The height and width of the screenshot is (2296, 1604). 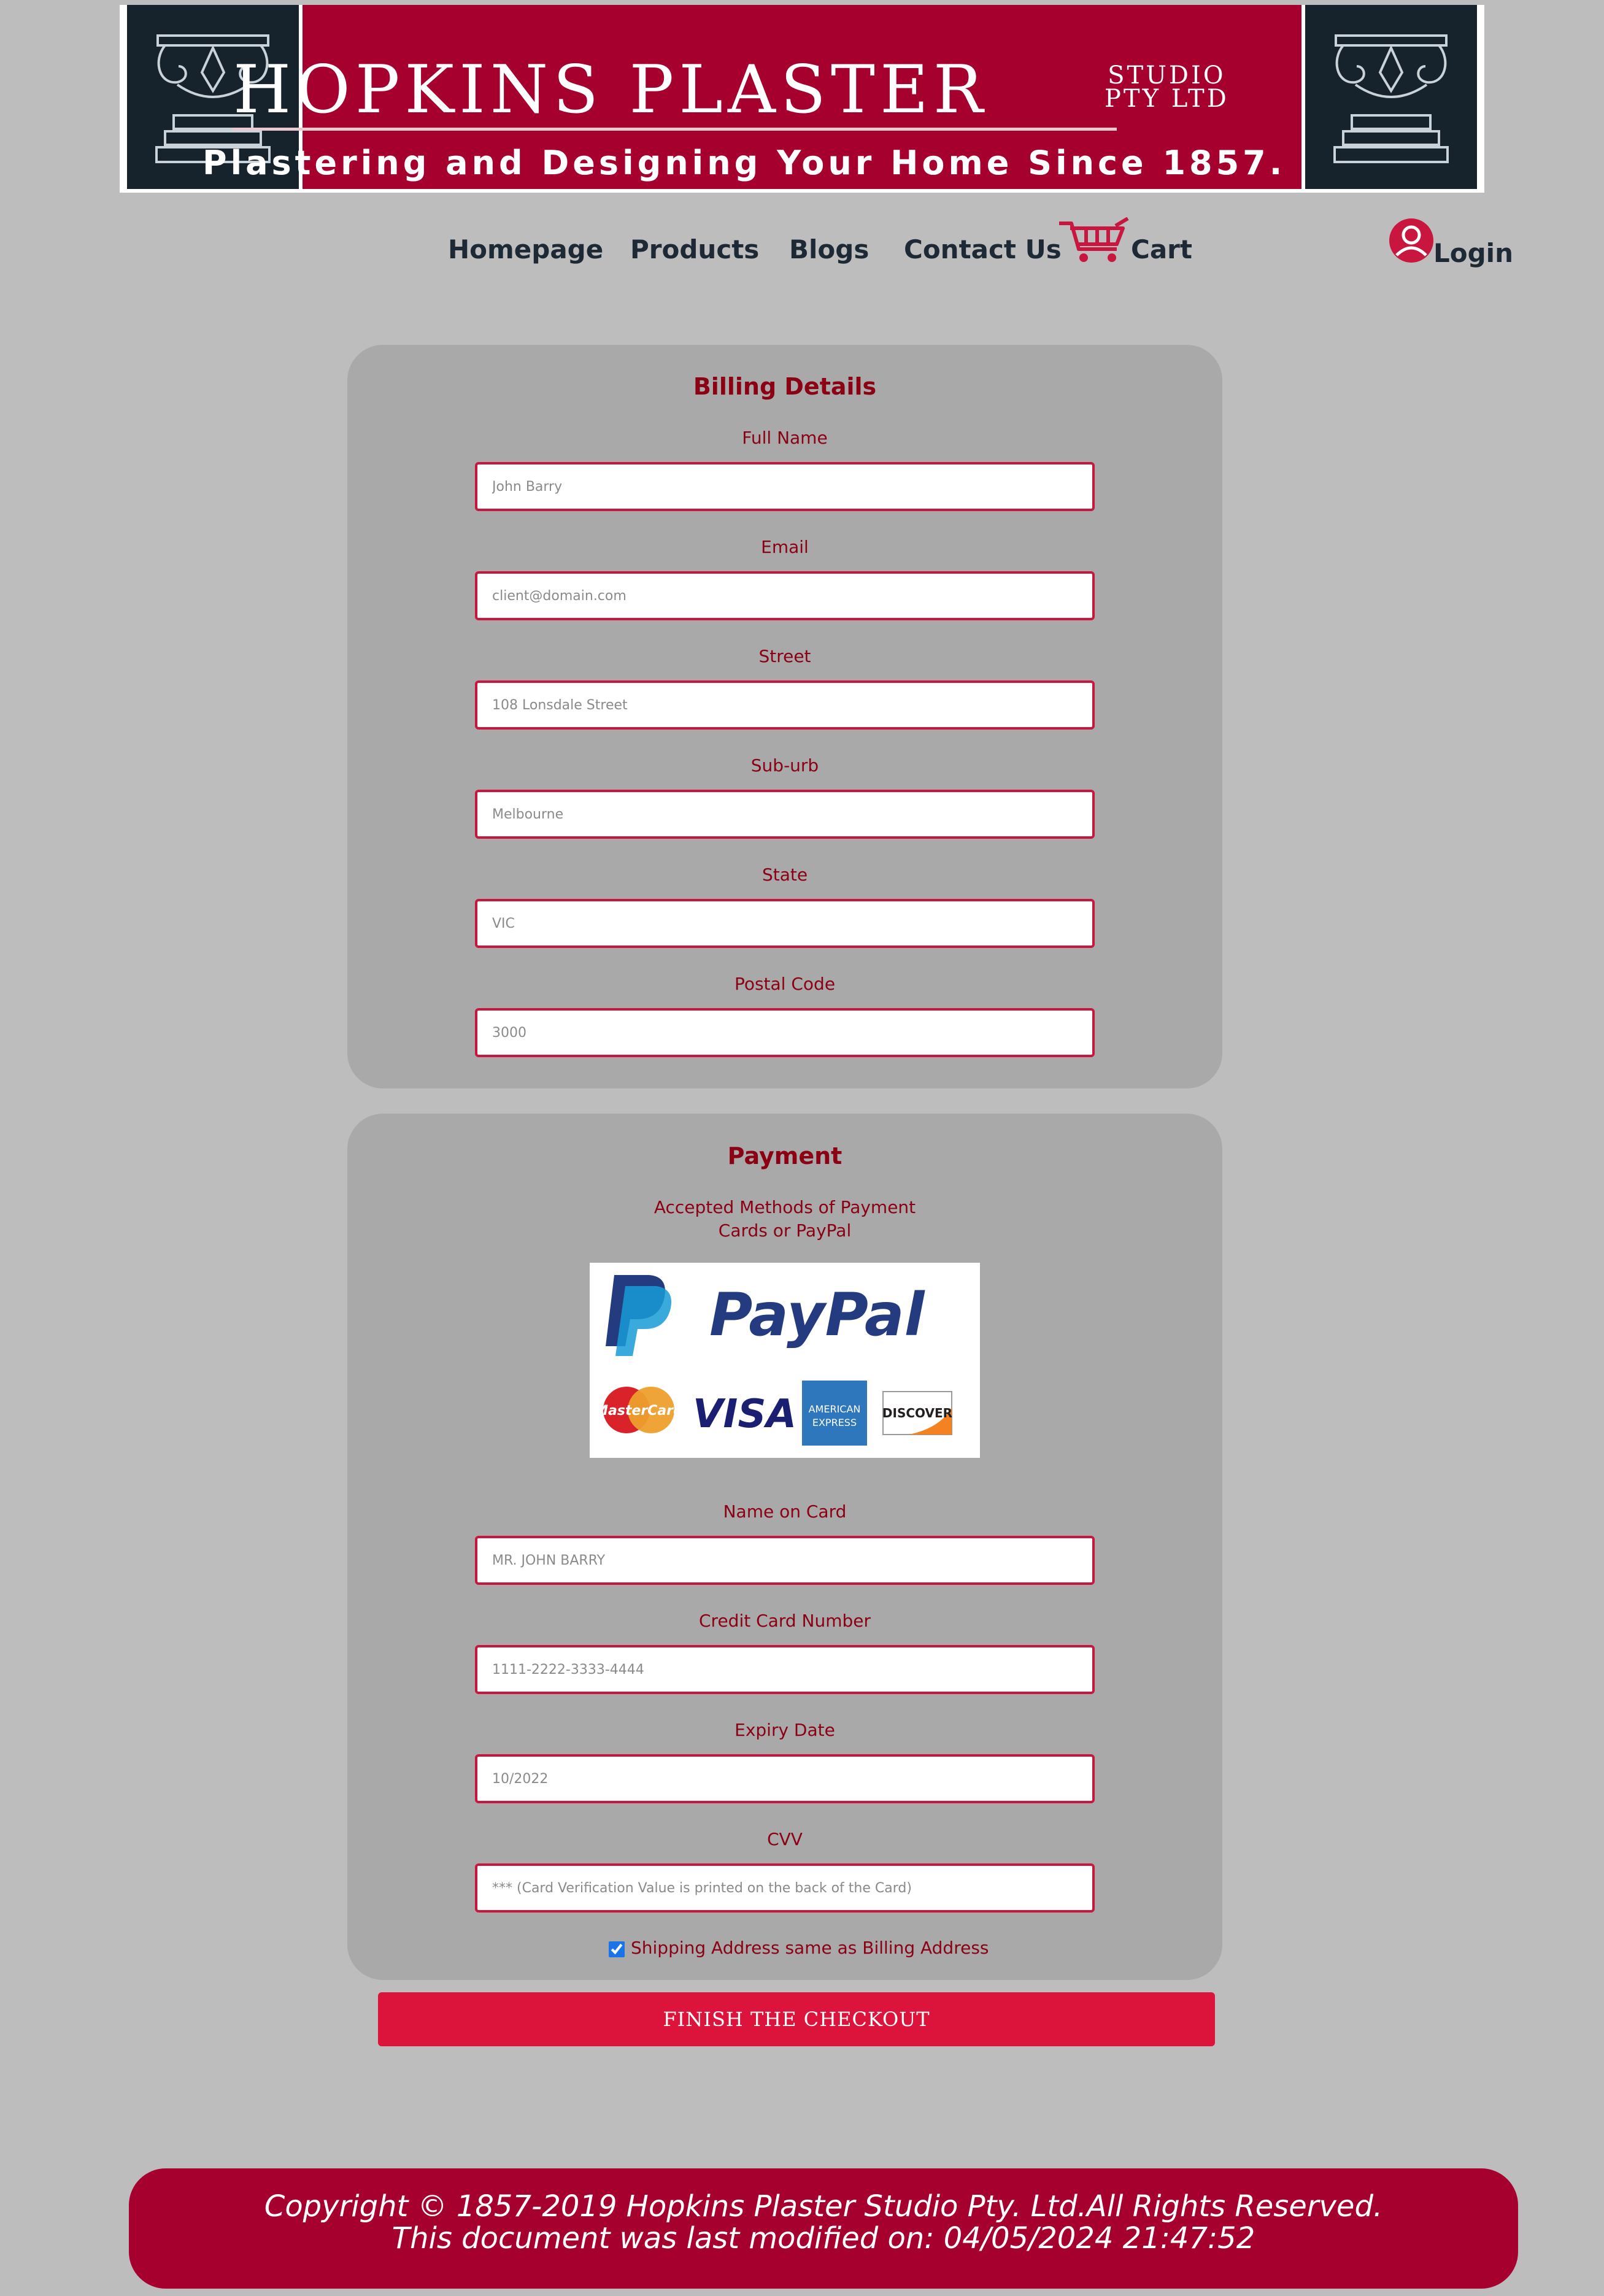 I want to click on shipping-same-label: Shipping Address same as Billing Address, so click(x=810, y=1948).